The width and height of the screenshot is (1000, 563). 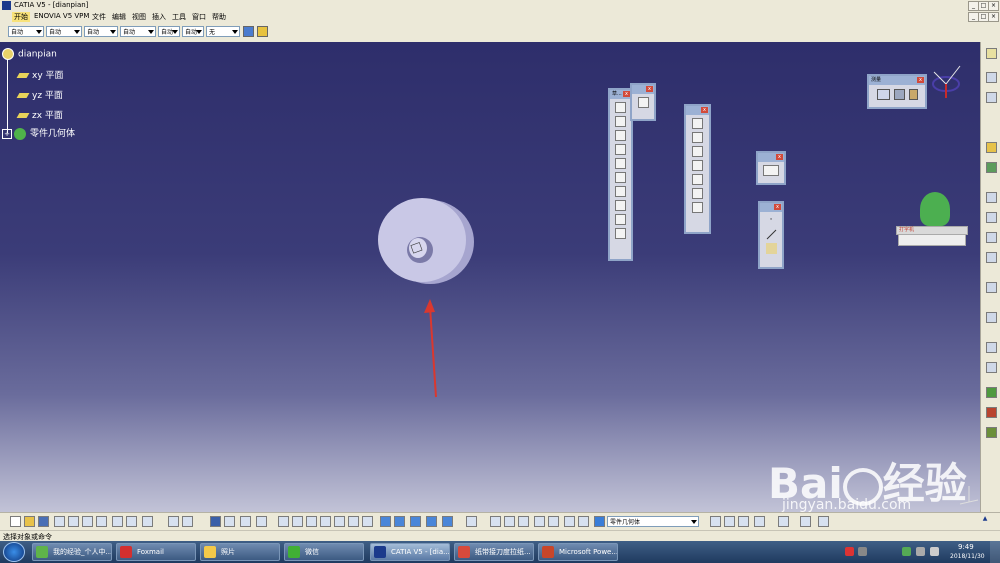 I want to click on rotate-icon, so click(x=325, y=521).